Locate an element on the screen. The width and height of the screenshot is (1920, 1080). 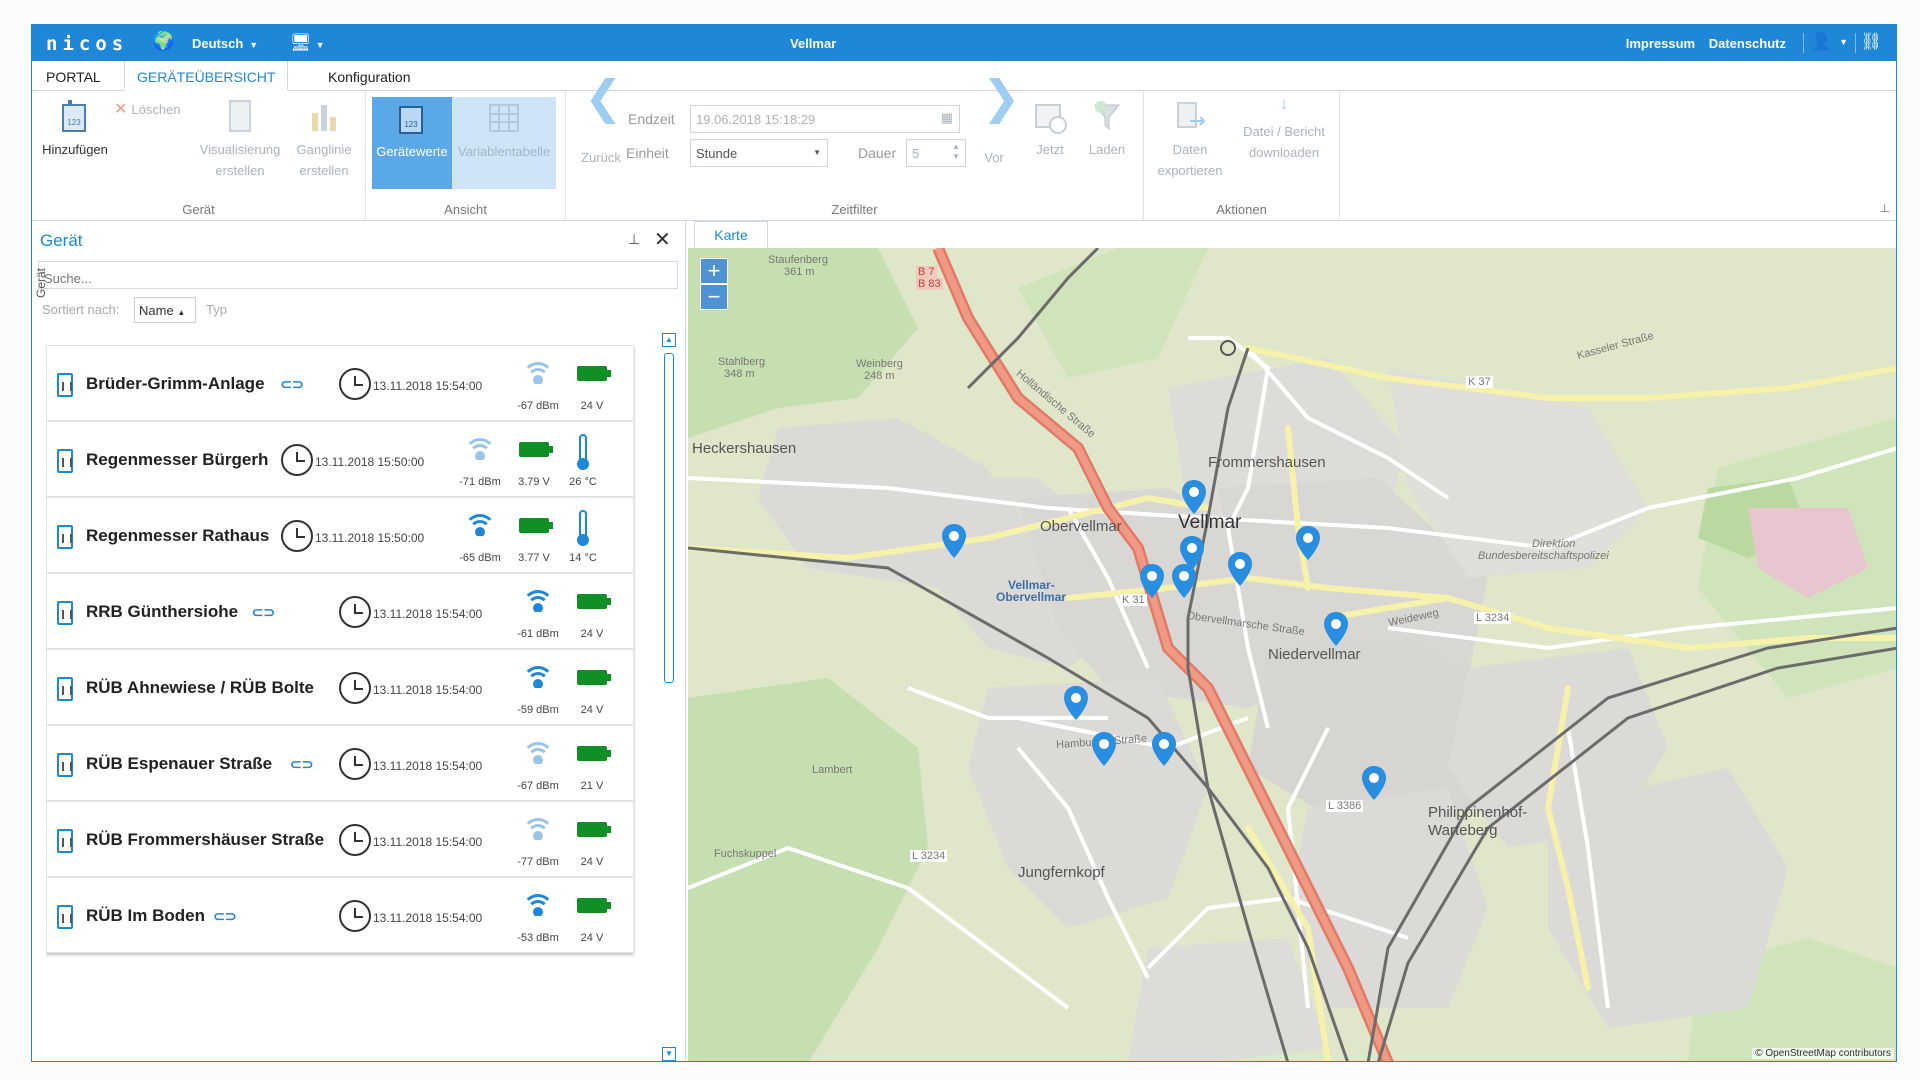
side-tab-geraet: Gerät is located at coordinates (44, 281).